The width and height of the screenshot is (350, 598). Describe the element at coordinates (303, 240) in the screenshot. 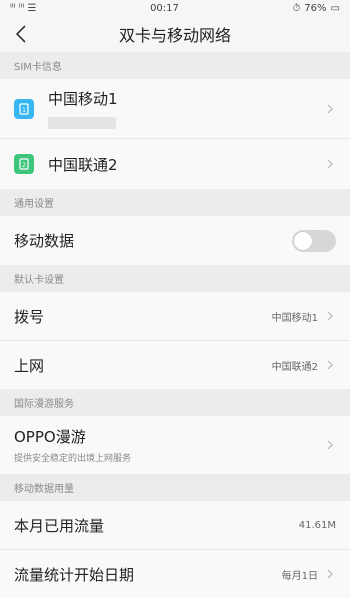

I see `toggle-knob` at that location.